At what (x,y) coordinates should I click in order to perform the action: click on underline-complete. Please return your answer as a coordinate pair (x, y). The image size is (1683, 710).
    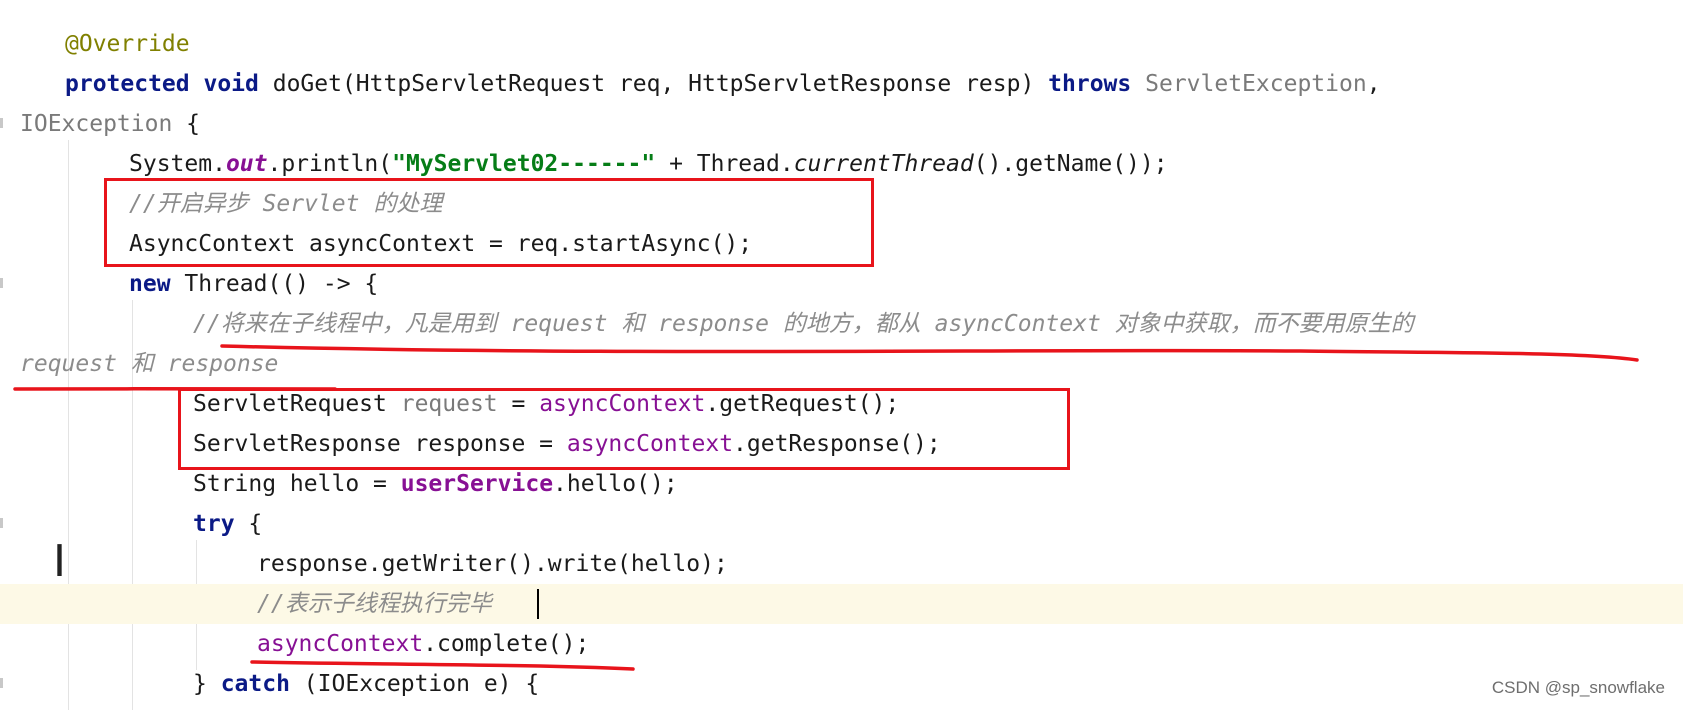
    Looking at the image, I should click on (442, 665).